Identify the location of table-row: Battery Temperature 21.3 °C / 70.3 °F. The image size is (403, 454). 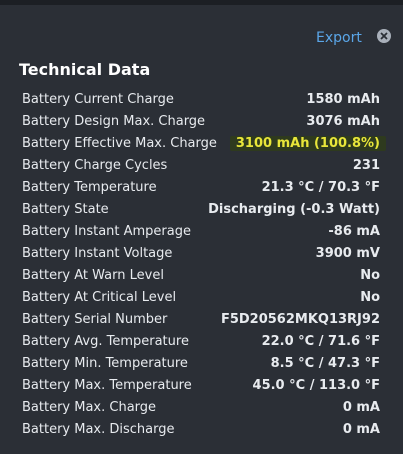
(201, 187).